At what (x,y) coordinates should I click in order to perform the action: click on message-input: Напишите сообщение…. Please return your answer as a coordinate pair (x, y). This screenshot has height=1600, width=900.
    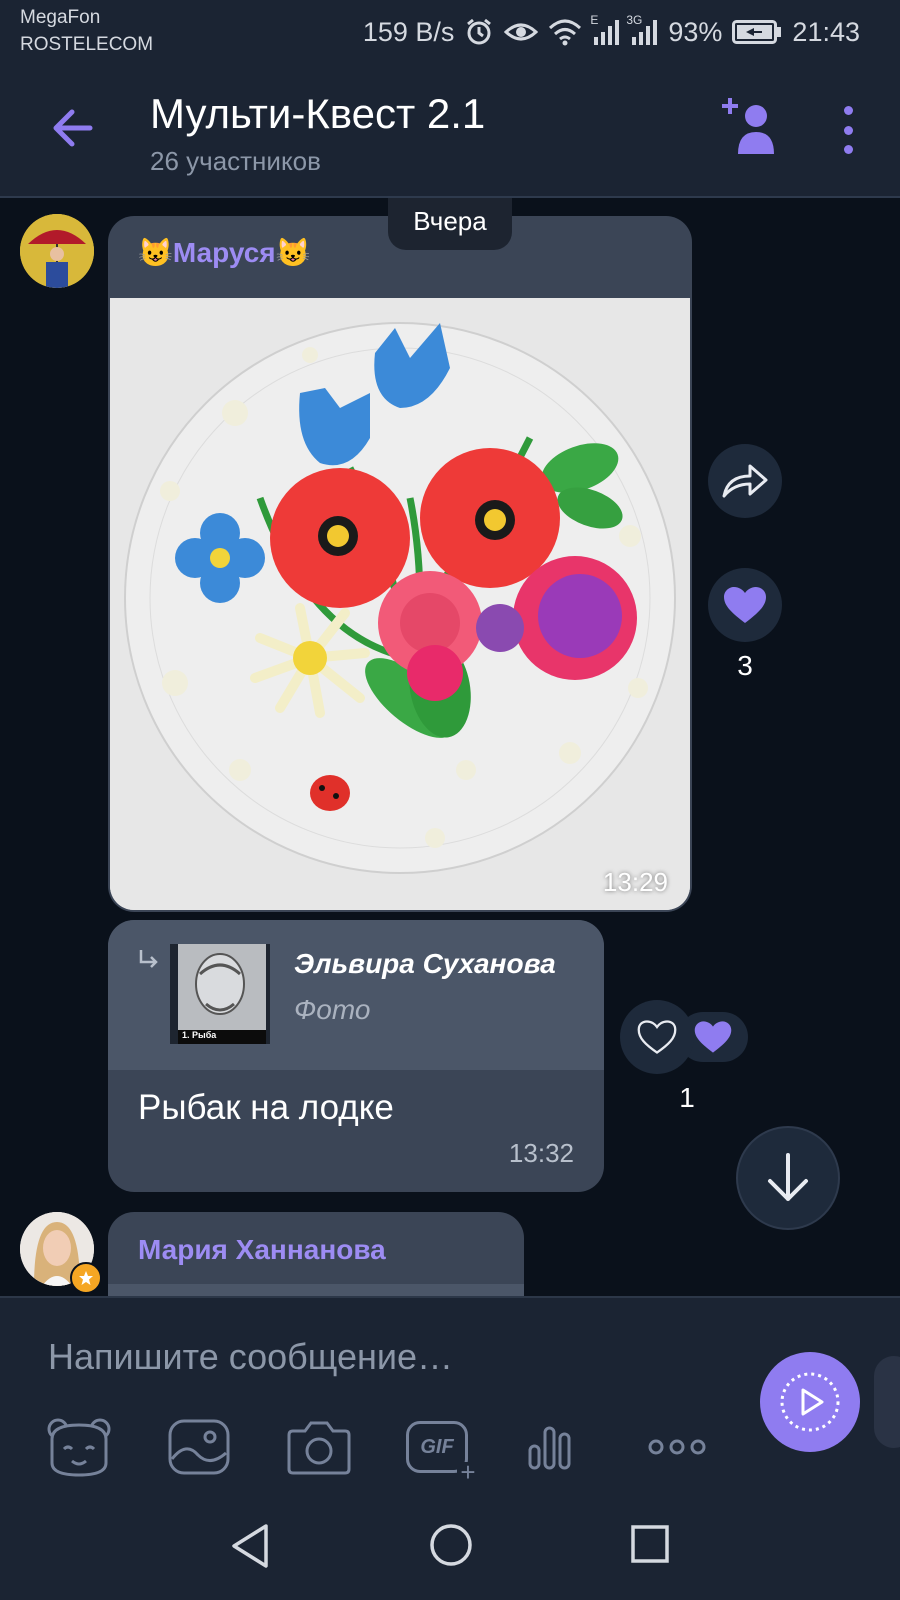
    Looking at the image, I should click on (250, 1357).